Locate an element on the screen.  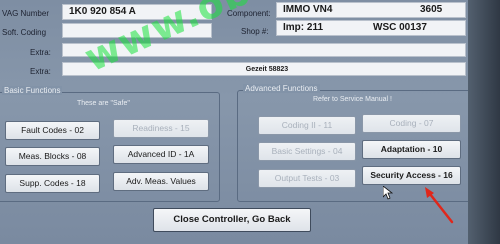
annotation-arrow-icon is located at coordinates (439, 205).